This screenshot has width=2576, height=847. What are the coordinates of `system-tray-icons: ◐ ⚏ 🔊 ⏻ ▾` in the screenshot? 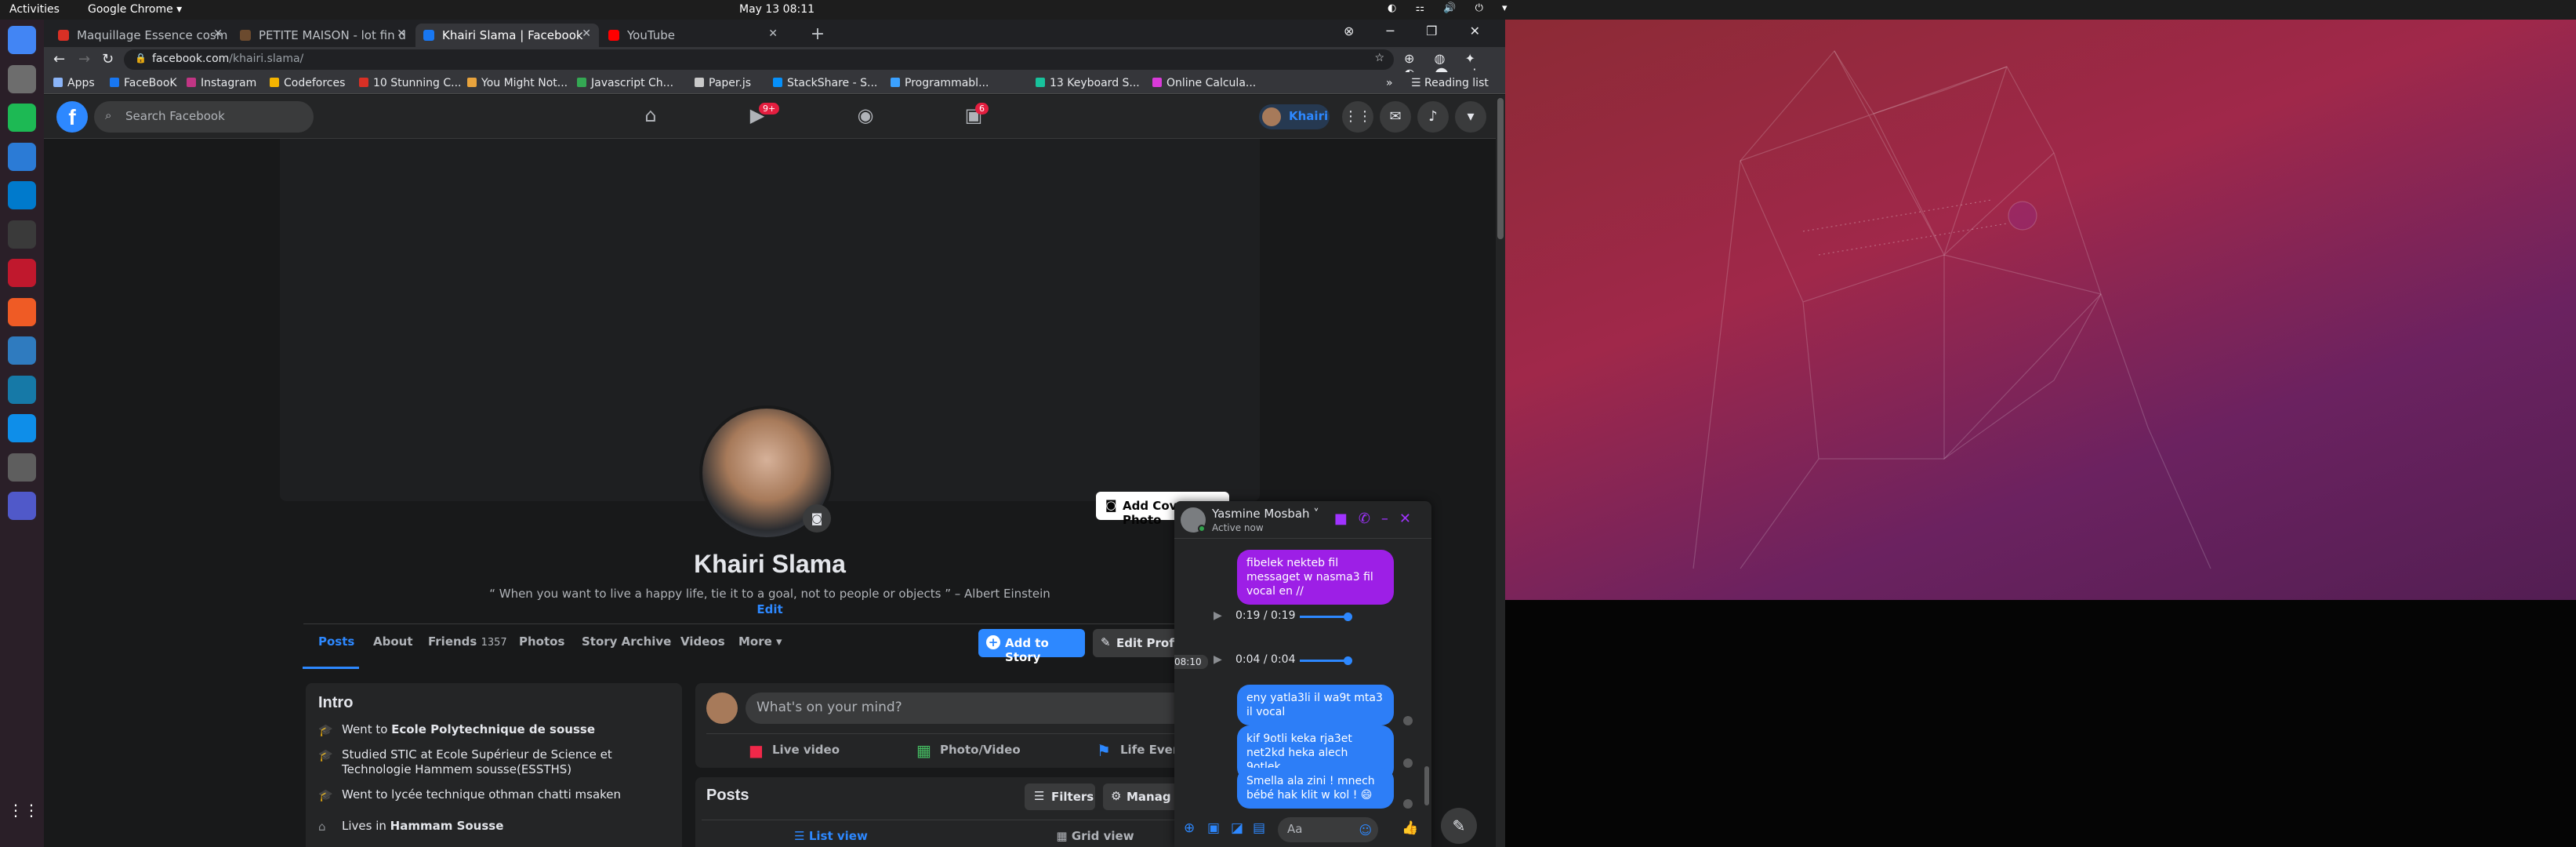 It's located at (1452, 8).